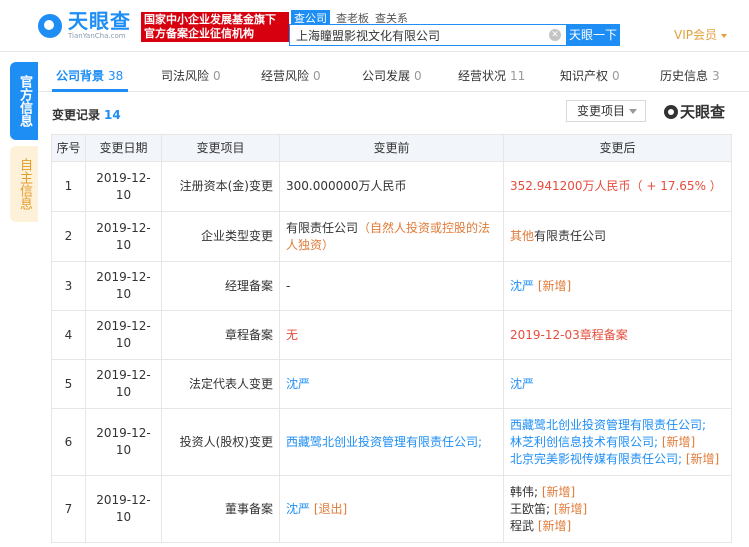  I want to click on change-item-filter-dropdown: 变更项目, so click(606, 111).